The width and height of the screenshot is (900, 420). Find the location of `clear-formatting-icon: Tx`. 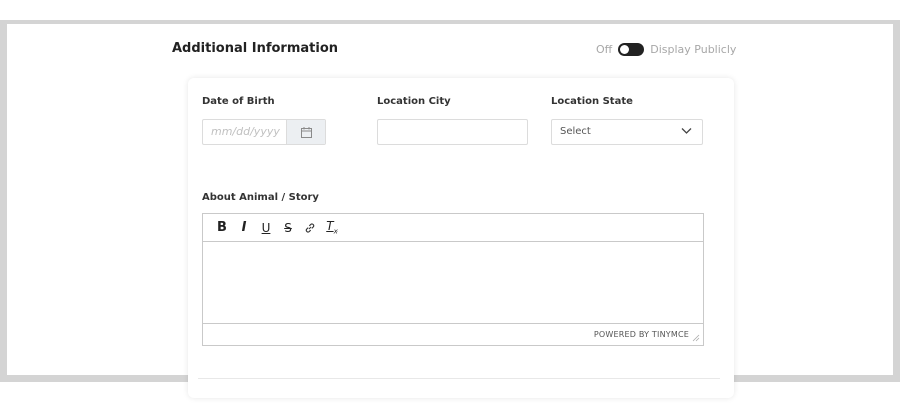

clear-formatting-icon: Tx is located at coordinates (332, 227).